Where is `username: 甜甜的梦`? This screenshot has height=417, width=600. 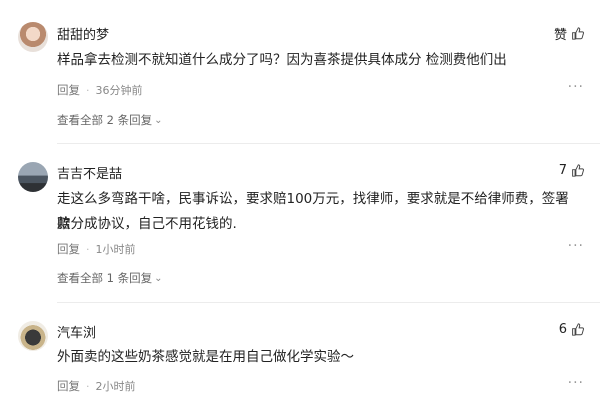 username: 甜甜的梦 is located at coordinates (83, 33).